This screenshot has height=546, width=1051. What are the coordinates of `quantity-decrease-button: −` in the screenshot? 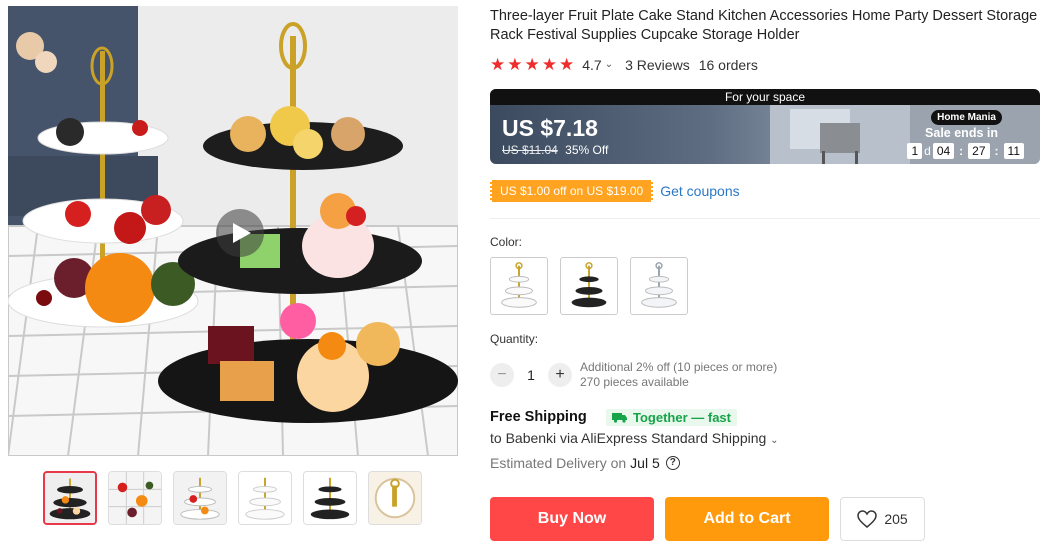 It's located at (502, 375).